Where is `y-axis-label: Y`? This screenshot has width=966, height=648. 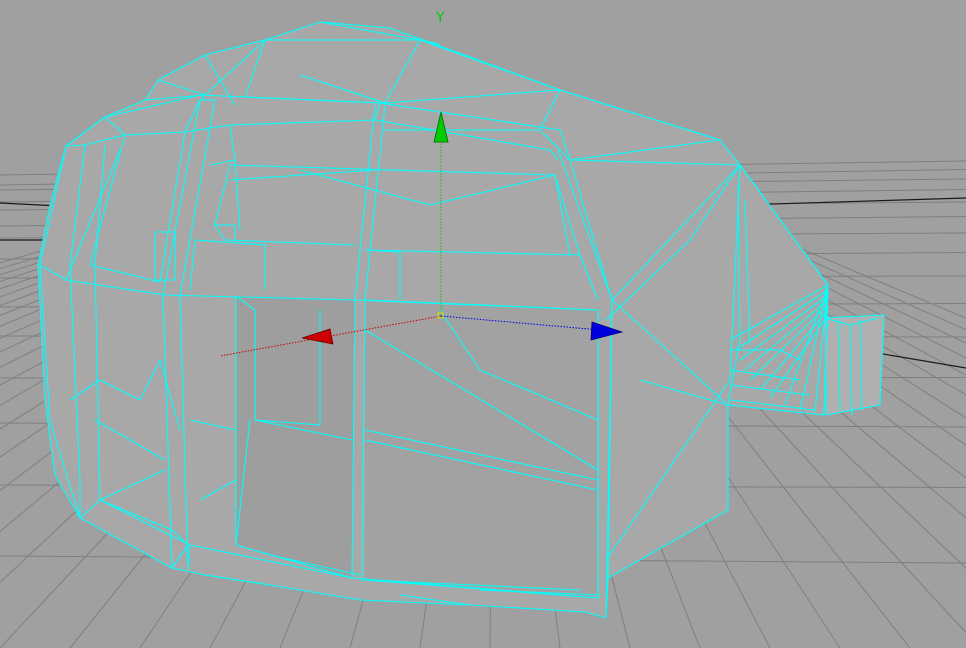 y-axis-label: Y is located at coordinates (440, 18).